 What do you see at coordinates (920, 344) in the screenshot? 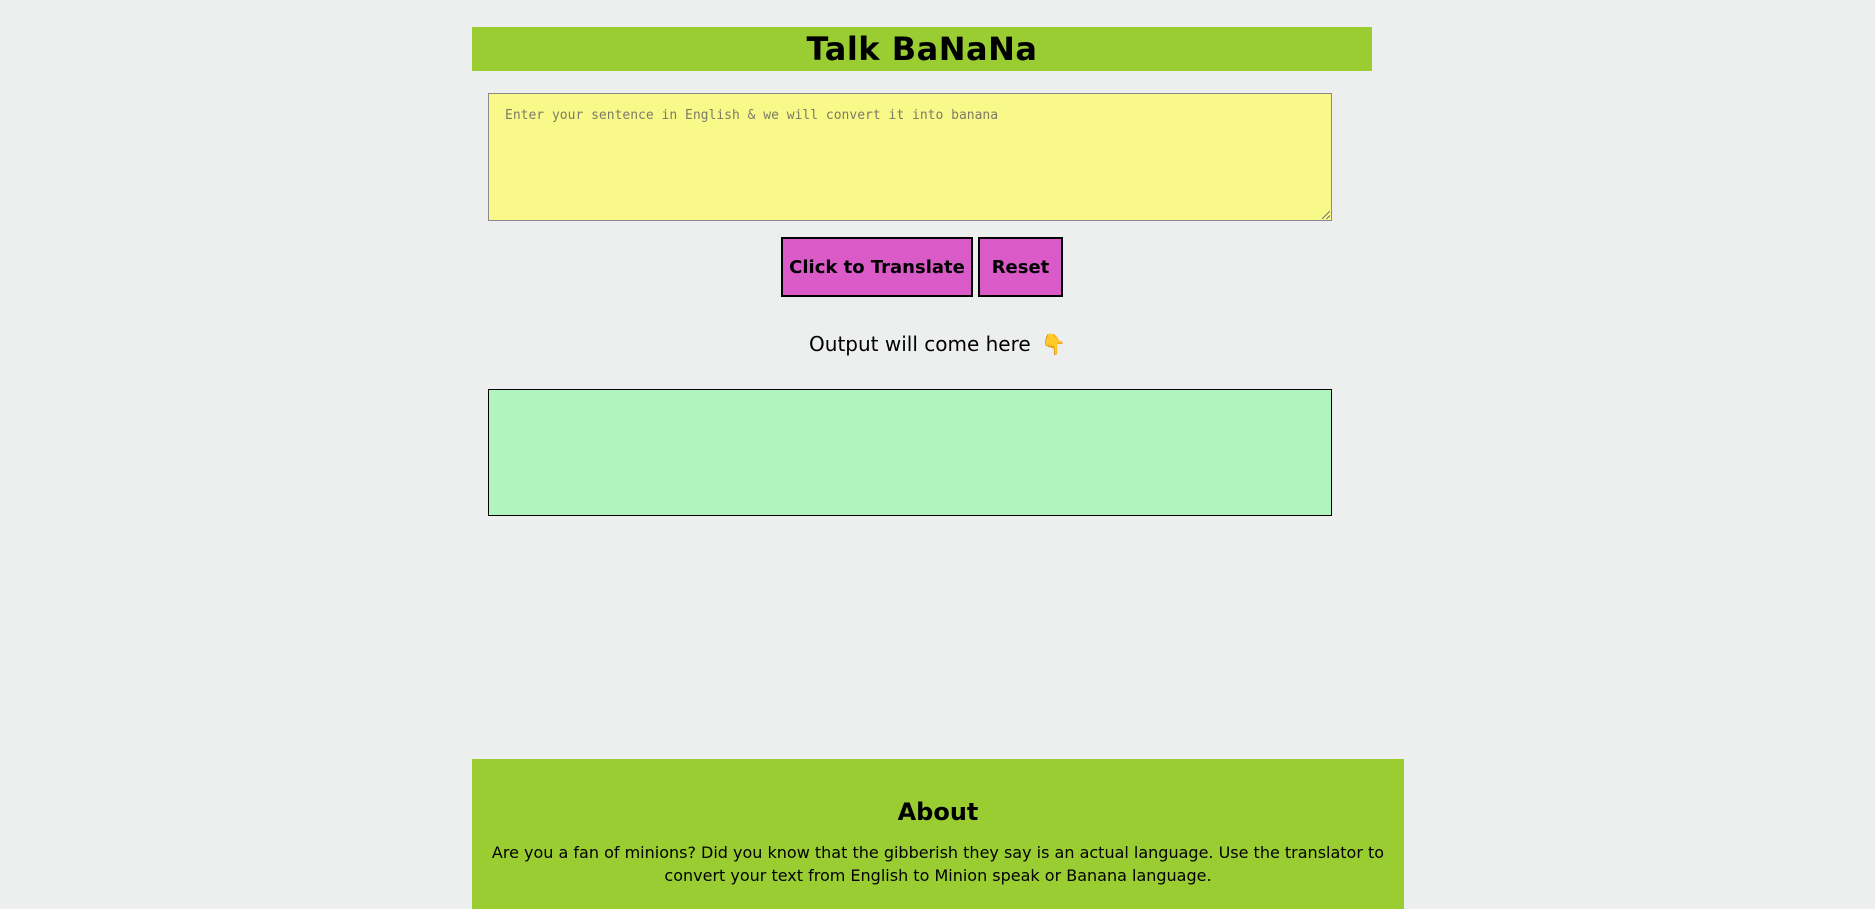
I see `output-label-text: Output will come here` at bounding box center [920, 344].